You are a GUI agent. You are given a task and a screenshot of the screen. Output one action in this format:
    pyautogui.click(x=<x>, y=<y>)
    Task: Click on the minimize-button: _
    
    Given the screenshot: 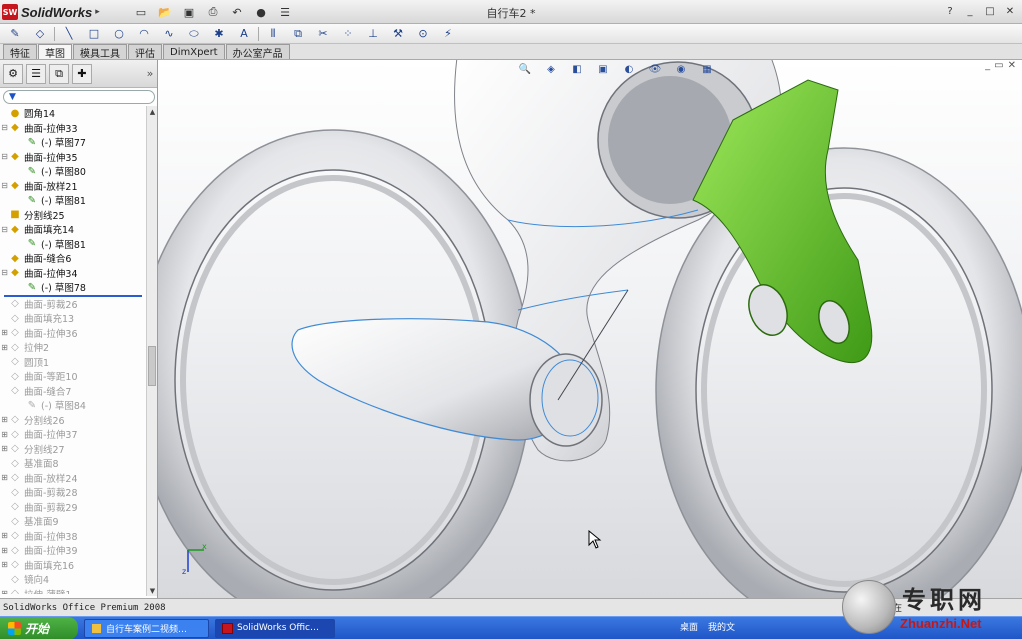 What is the action you would take?
    pyautogui.click(x=970, y=11)
    